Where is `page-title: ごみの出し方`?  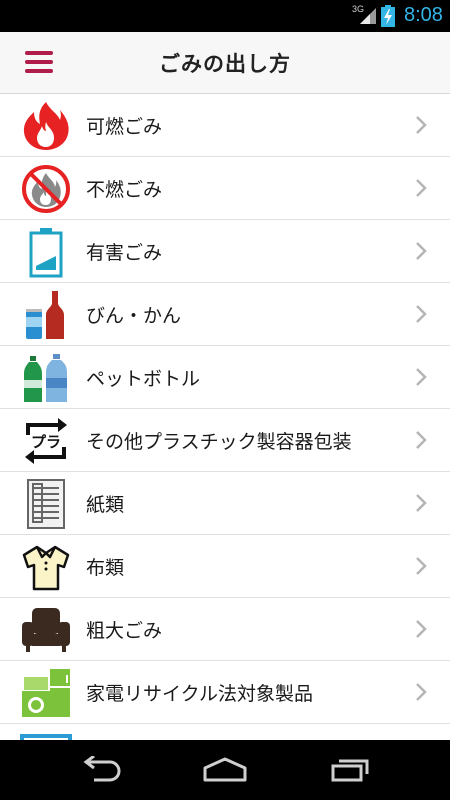 page-title: ごみの出し方 is located at coordinates (225, 64).